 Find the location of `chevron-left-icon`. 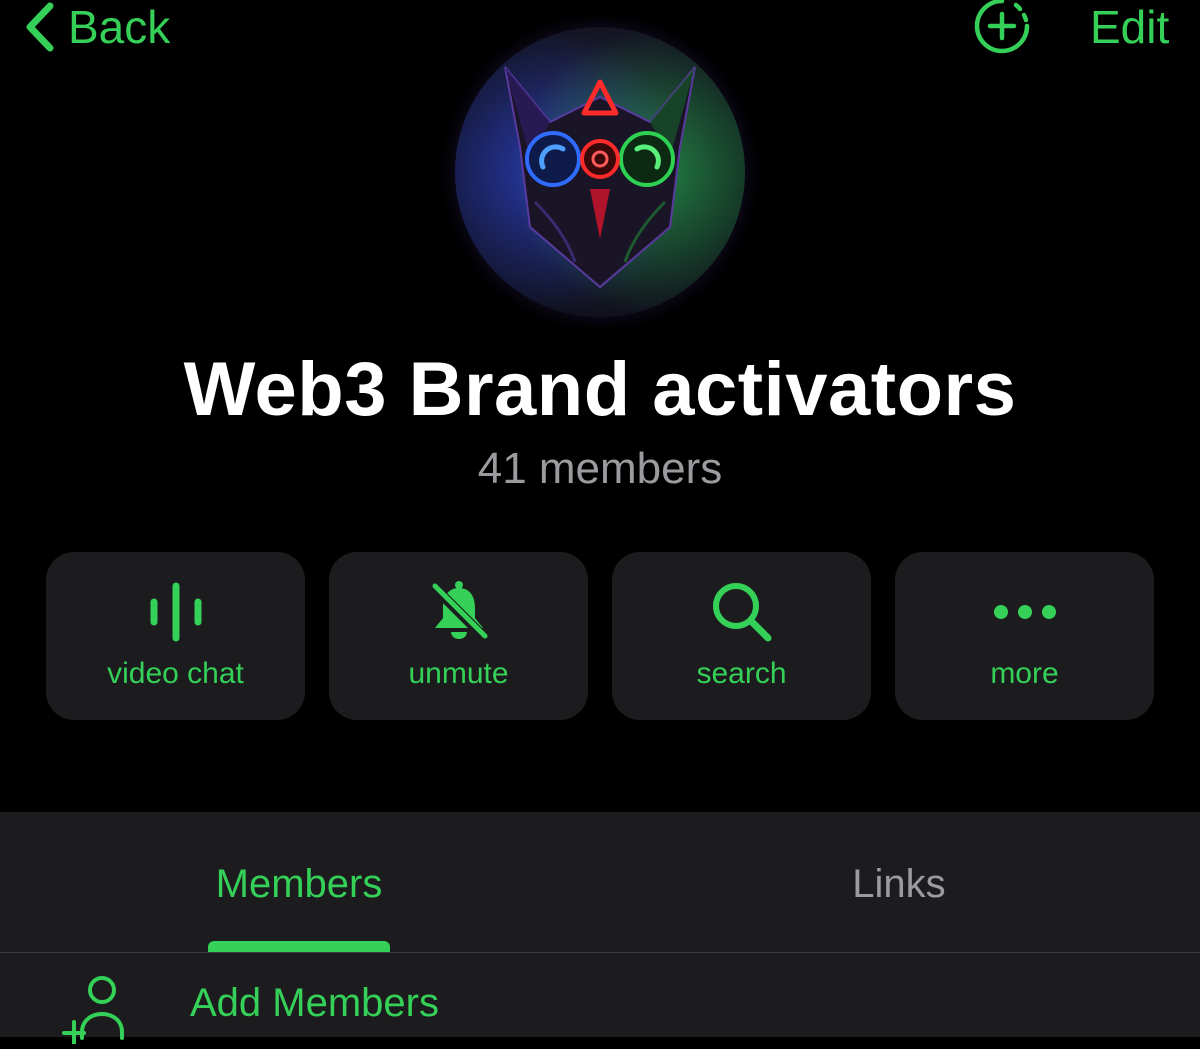

chevron-left-icon is located at coordinates (40, 27).